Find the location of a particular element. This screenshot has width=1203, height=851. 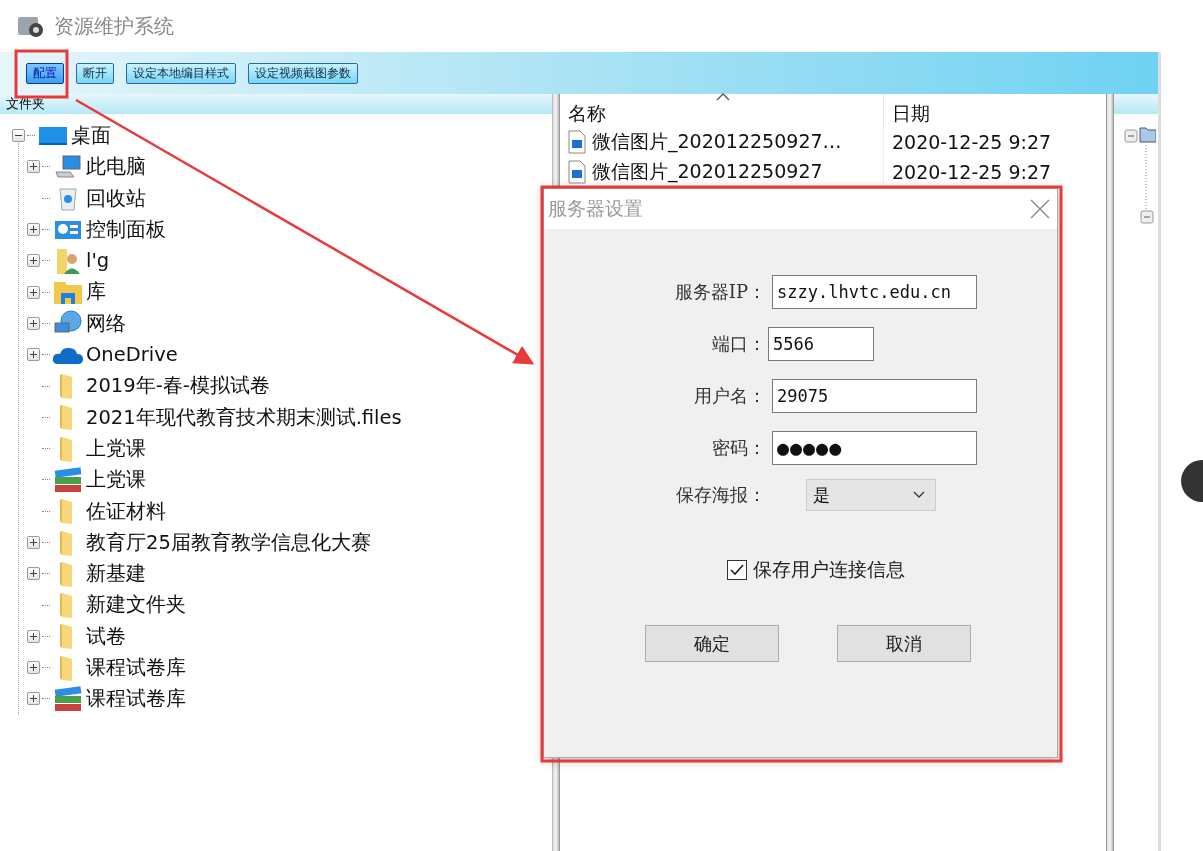

tree-item: 2021年现代教育技术期末测试.files is located at coordinates (244, 417).